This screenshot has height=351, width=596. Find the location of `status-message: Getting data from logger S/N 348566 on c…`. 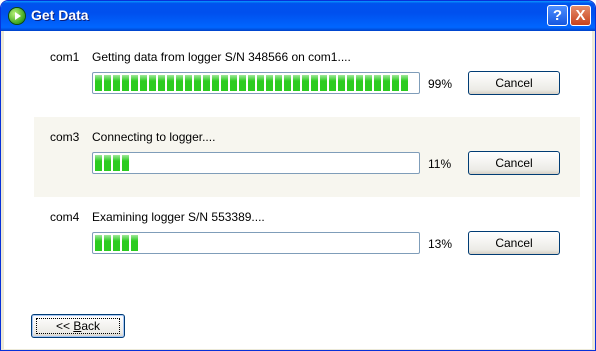

status-message: Getting data from logger S/N 348566 on c… is located at coordinates (221, 57).